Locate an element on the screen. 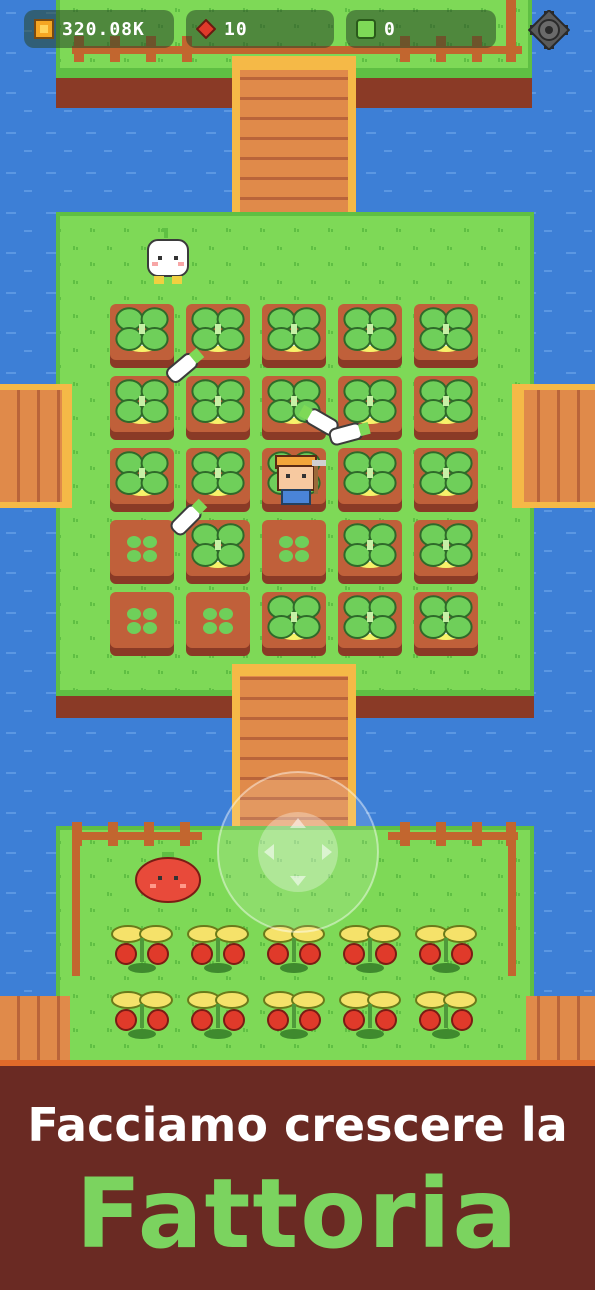 The height and width of the screenshot is (1290, 595). hud: 320.08K 10 0 is located at coordinates (297, 30).